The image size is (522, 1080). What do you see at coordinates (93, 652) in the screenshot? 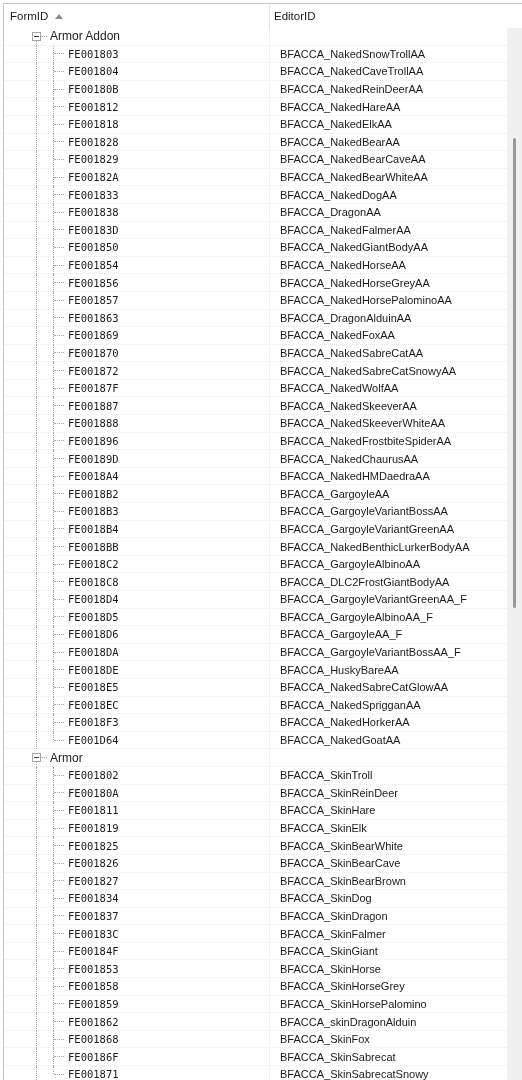
I see `form-id-cell: FE0018DA` at bounding box center [93, 652].